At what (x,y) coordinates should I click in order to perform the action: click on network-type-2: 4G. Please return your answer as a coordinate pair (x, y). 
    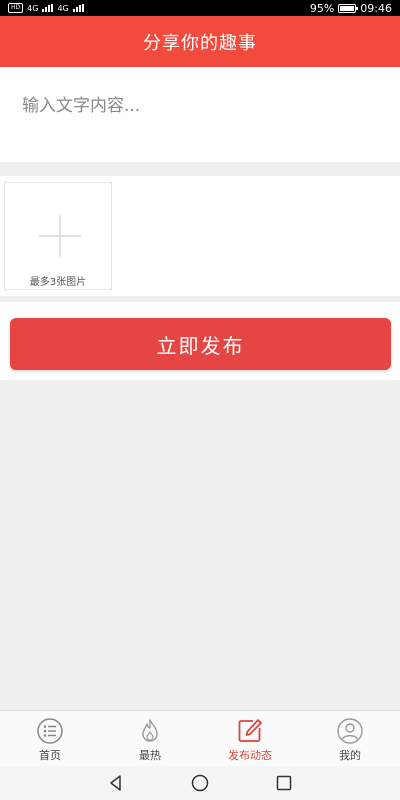
    Looking at the image, I should click on (63, 8).